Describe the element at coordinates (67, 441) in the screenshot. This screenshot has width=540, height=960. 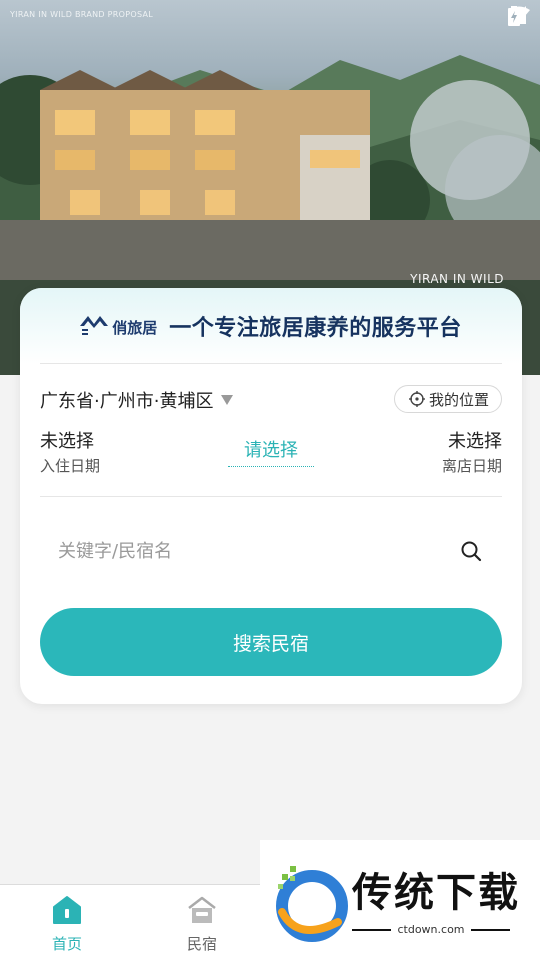
I see `checkin-value: 未选择` at that location.